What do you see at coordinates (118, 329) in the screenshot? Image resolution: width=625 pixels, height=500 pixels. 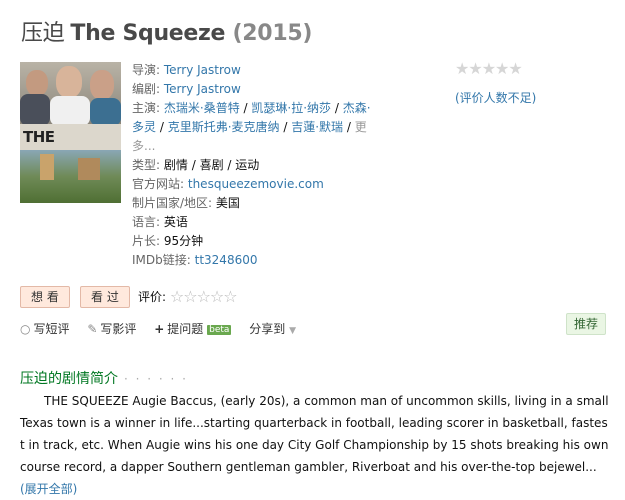 I see `write-review-label: 写影评` at bounding box center [118, 329].